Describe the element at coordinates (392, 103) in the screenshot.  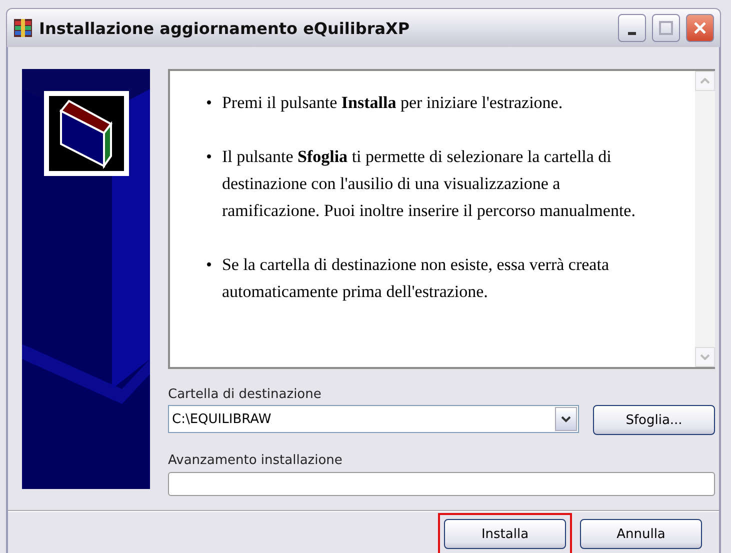
I see `instruction-text: Premi il pulsante Installa per iniziare l'estrazione.` at that location.